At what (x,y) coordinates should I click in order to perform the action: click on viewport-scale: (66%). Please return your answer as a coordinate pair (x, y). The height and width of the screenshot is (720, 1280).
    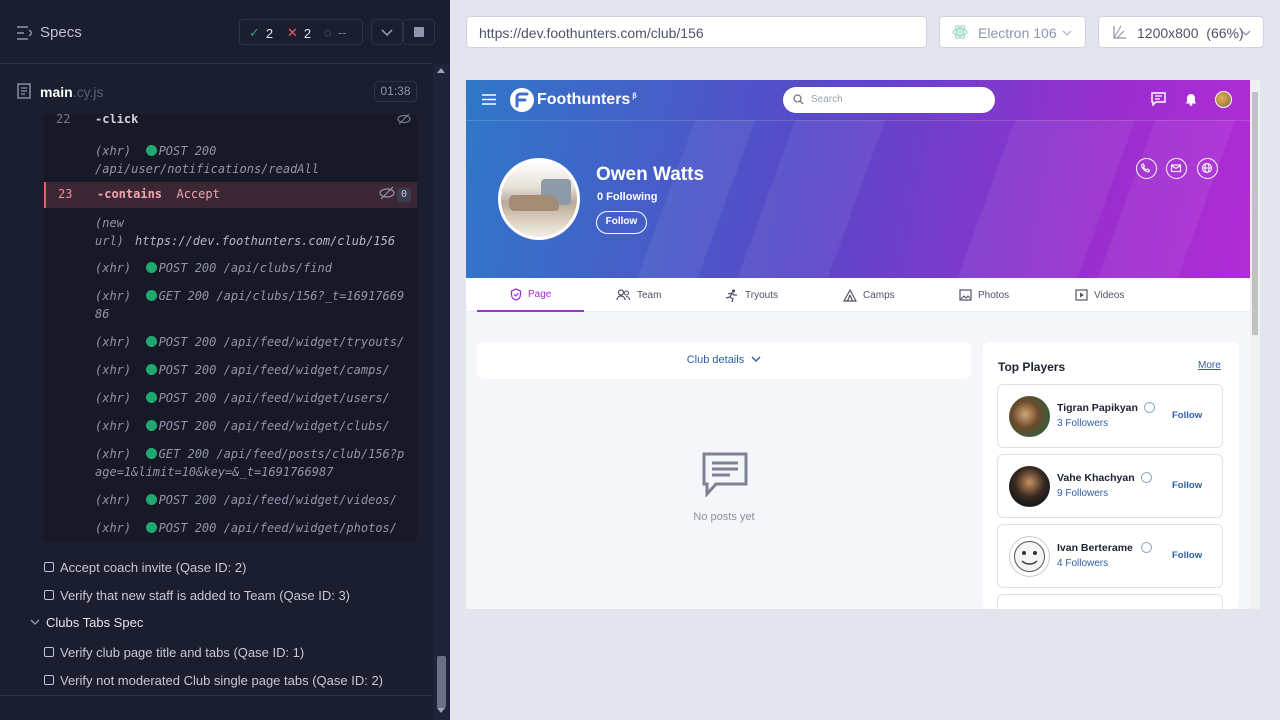
    Looking at the image, I should click on (1225, 33).